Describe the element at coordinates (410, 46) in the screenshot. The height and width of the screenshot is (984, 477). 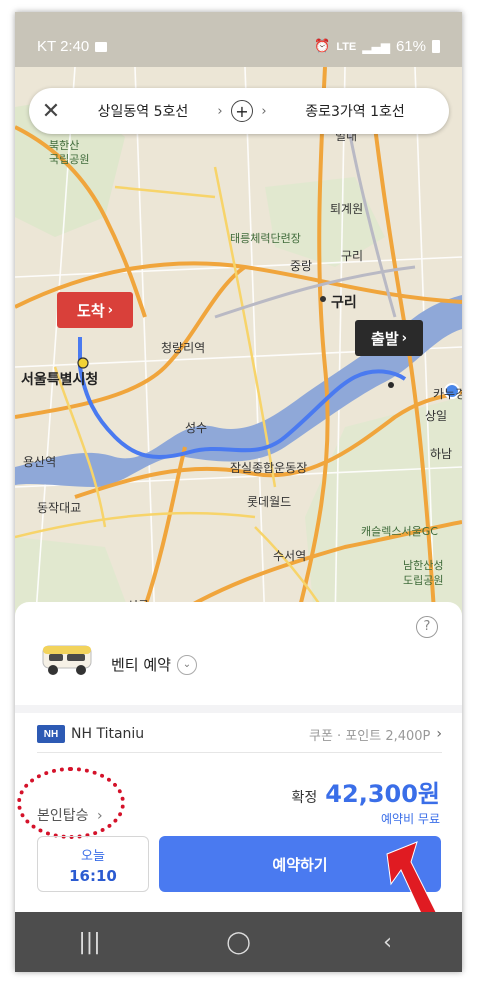
I see `battery-percent: 61%` at that location.